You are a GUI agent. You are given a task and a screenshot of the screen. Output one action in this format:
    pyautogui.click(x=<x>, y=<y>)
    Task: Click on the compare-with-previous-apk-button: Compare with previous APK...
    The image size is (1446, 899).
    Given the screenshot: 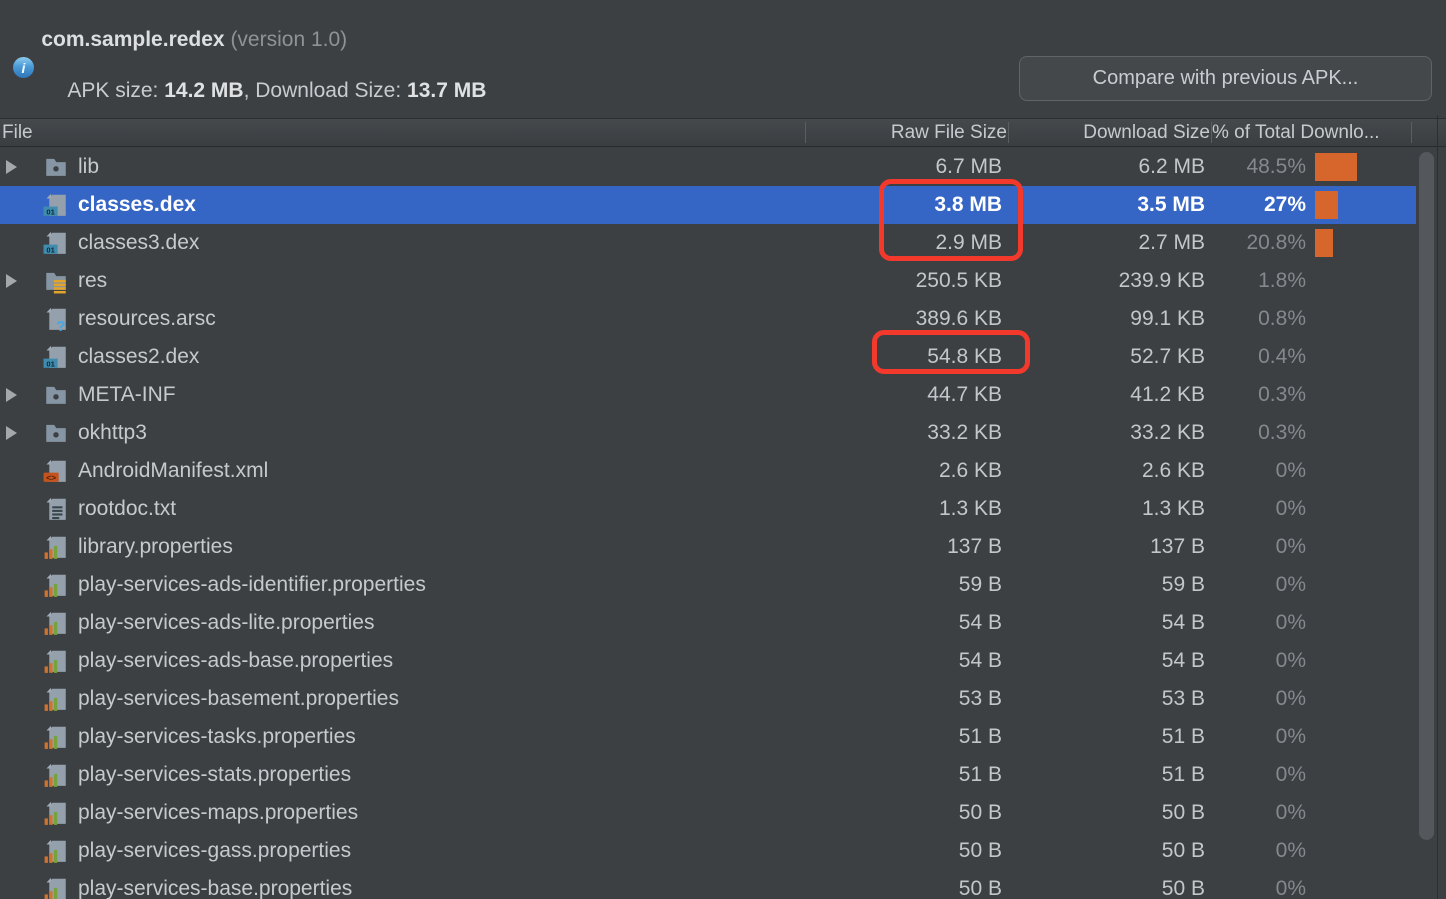 What is the action you would take?
    pyautogui.click(x=1225, y=78)
    